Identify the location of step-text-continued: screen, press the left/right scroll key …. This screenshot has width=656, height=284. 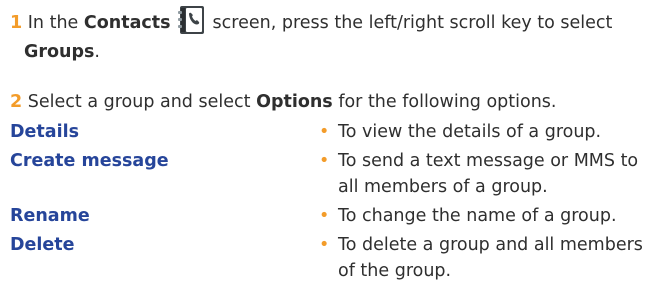
(412, 23).